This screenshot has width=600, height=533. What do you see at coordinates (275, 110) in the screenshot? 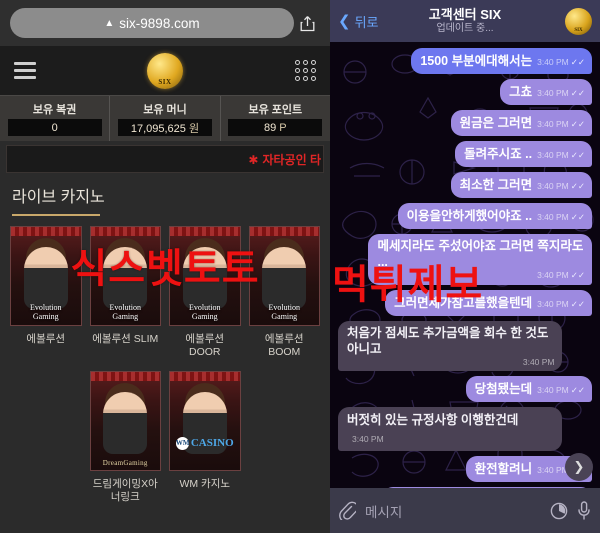
I see `balance-point-label: 보유 포인트` at bounding box center [275, 110].